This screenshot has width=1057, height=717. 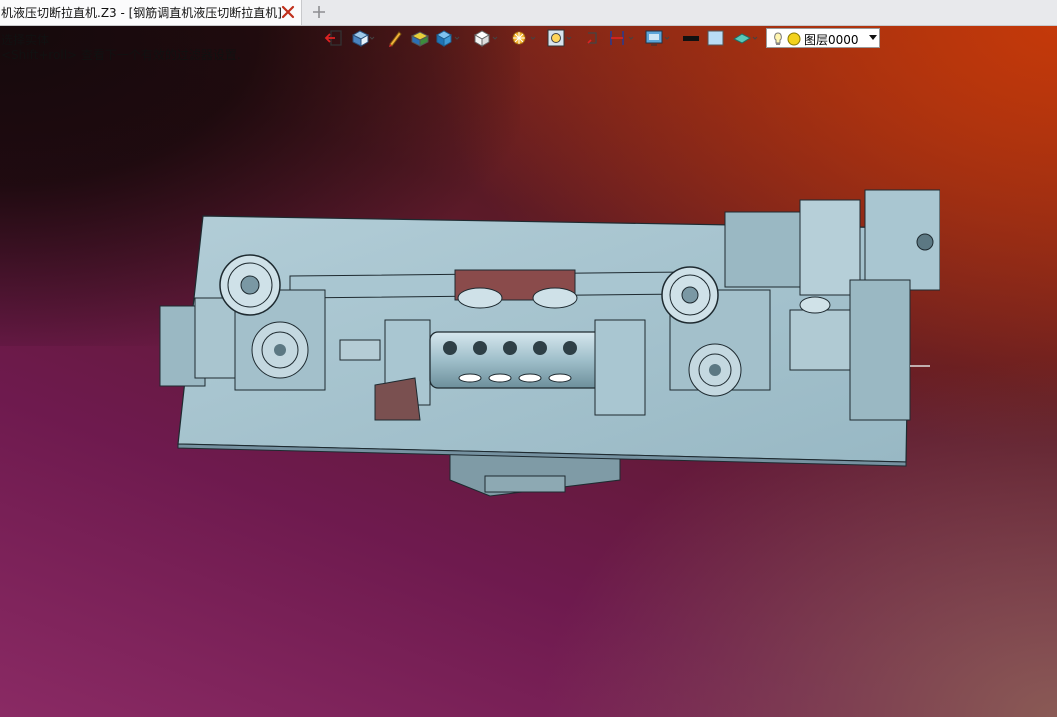 What do you see at coordinates (659, 38) in the screenshot?
I see `display-icon` at bounding box center [659, 38].